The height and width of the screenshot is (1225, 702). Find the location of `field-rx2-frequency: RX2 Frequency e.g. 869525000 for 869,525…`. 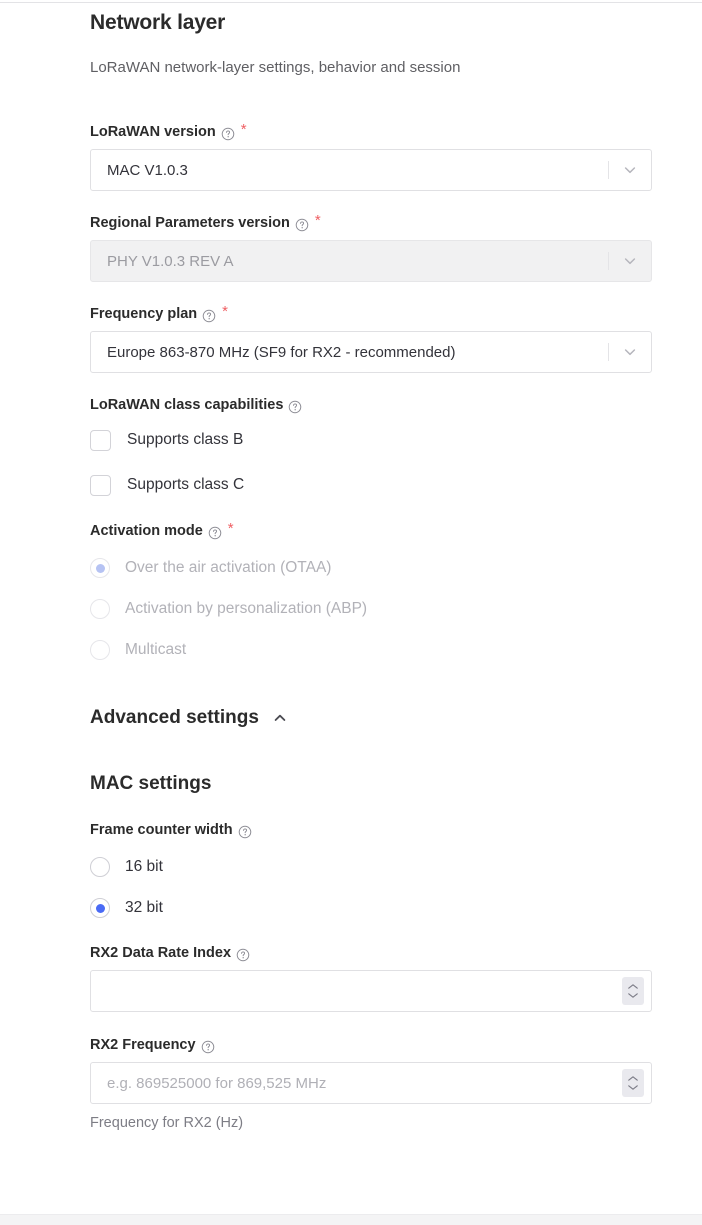

field-rx2-frequency: RX2 Frequency e.g. 869525000 for 869,525… is located at coordinates (371, 1072).